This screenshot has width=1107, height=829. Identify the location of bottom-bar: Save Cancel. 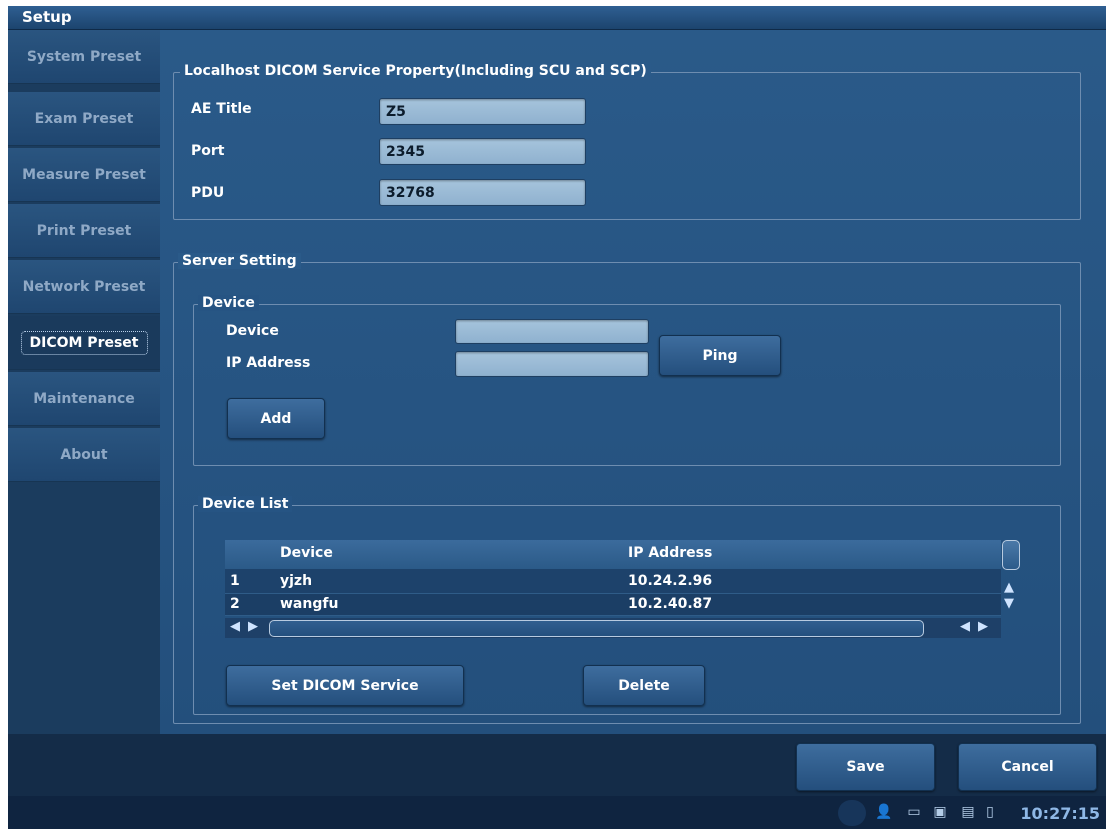
(557, 765).